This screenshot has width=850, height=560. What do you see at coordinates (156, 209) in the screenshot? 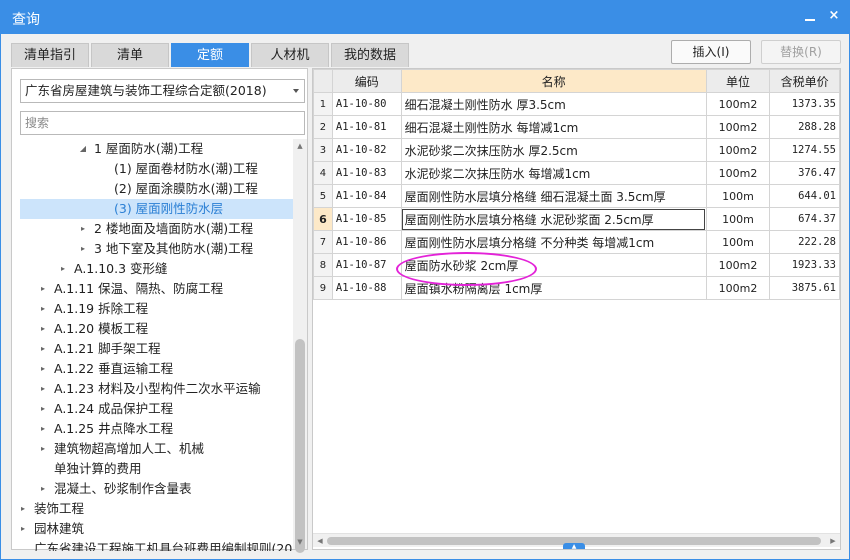
I see `tree-item-selected: (3) 屋面刚性防水层` at bounding box center [156, 209].